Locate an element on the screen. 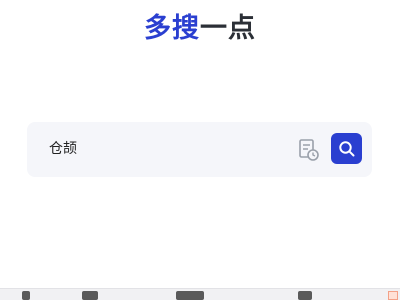 This screenshot has width=400, height=300. logo-text-secondary: 一点 is located at coordinates (228, 28).